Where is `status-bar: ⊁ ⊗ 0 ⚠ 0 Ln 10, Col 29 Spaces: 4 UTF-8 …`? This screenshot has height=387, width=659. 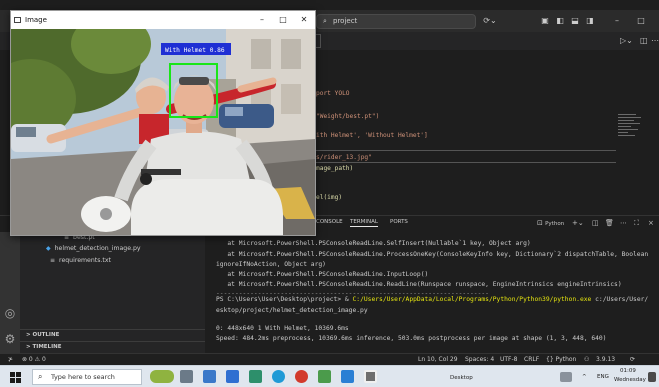 status-bar: ⊁ ⊗ 0 ⚠ 0 Ln 10, Col 29 Spaces: 4 UTF-8 … is located at coordinates (329, 359).